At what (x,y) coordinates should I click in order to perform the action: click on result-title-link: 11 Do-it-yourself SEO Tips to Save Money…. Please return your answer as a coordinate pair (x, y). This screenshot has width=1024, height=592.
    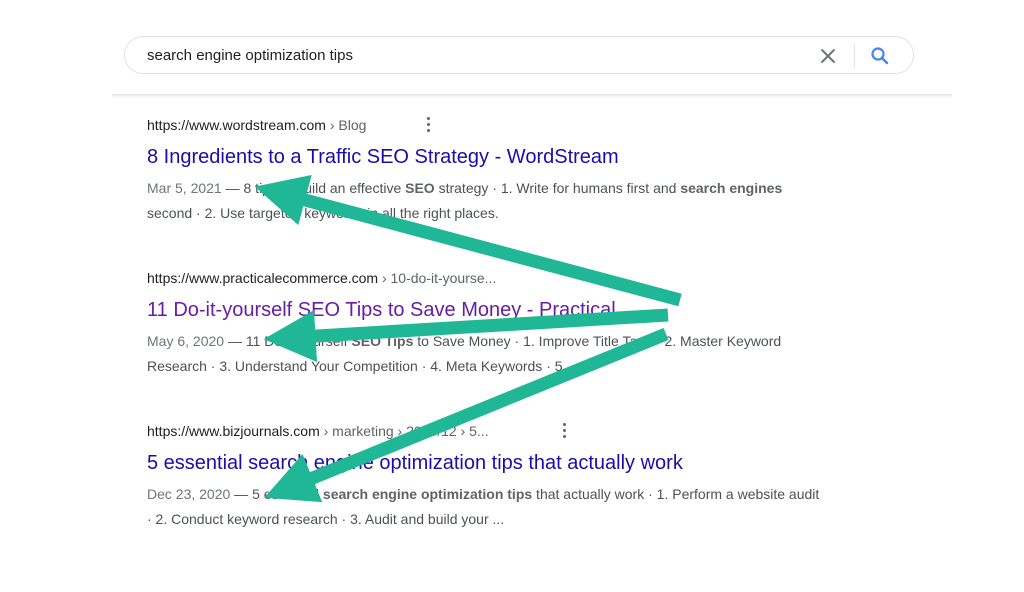
    Looking at the image, I should click on (497, 310).